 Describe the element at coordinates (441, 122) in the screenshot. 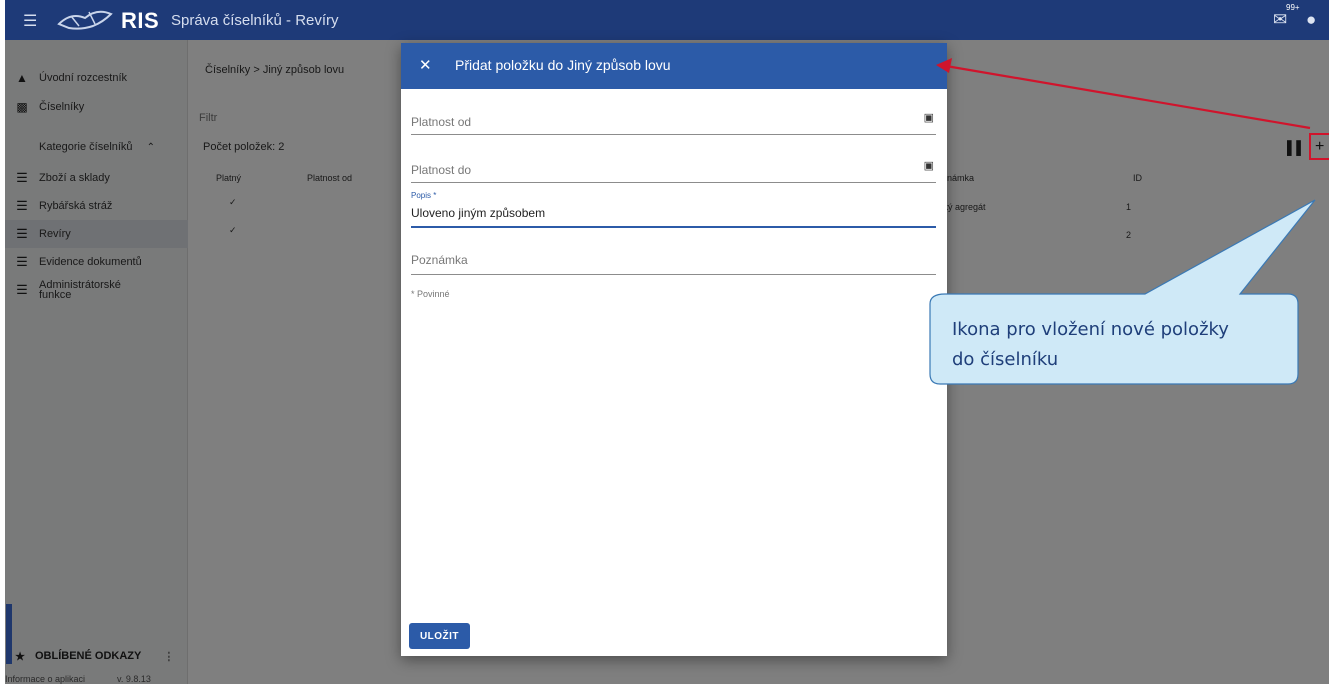

I see `valid-from-placeholder: Platnost od` at that location.